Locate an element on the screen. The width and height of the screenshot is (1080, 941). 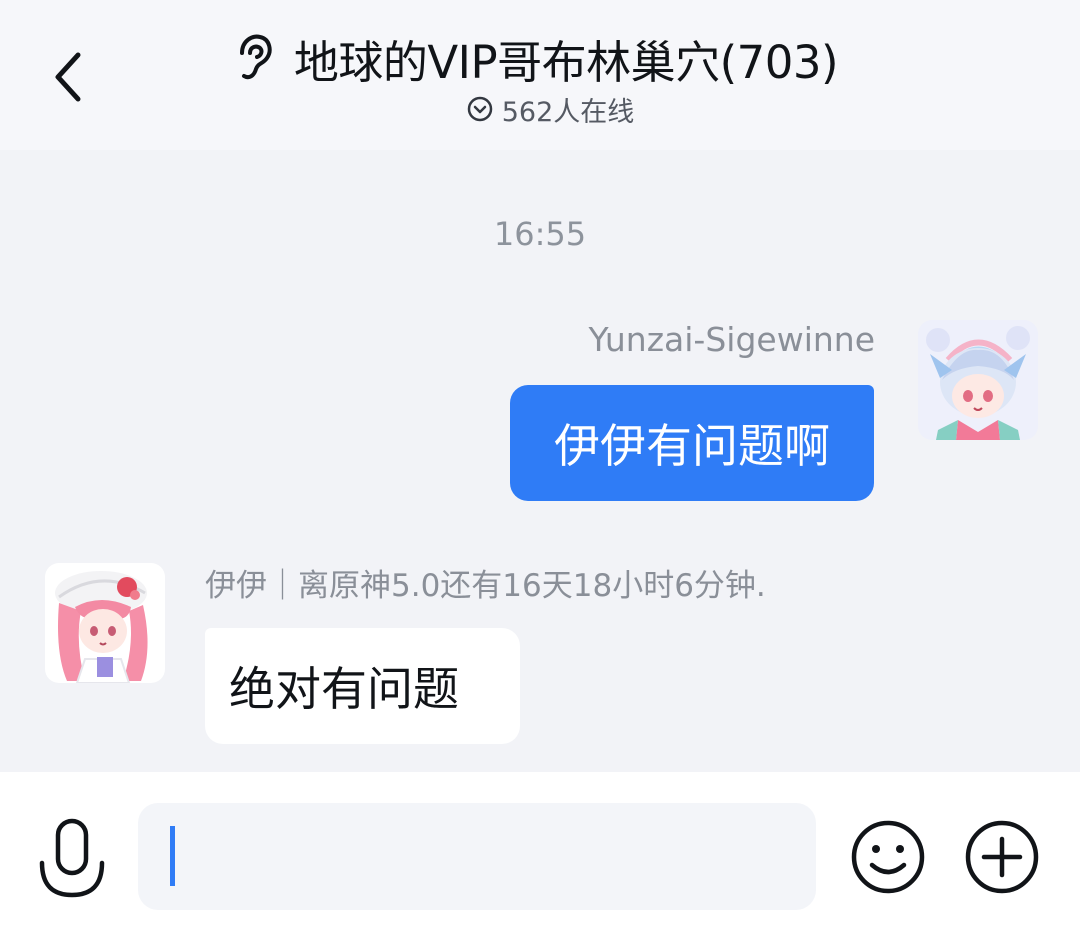
message-text: 伊伊有问题啊 is located at coordinates (692, 446).